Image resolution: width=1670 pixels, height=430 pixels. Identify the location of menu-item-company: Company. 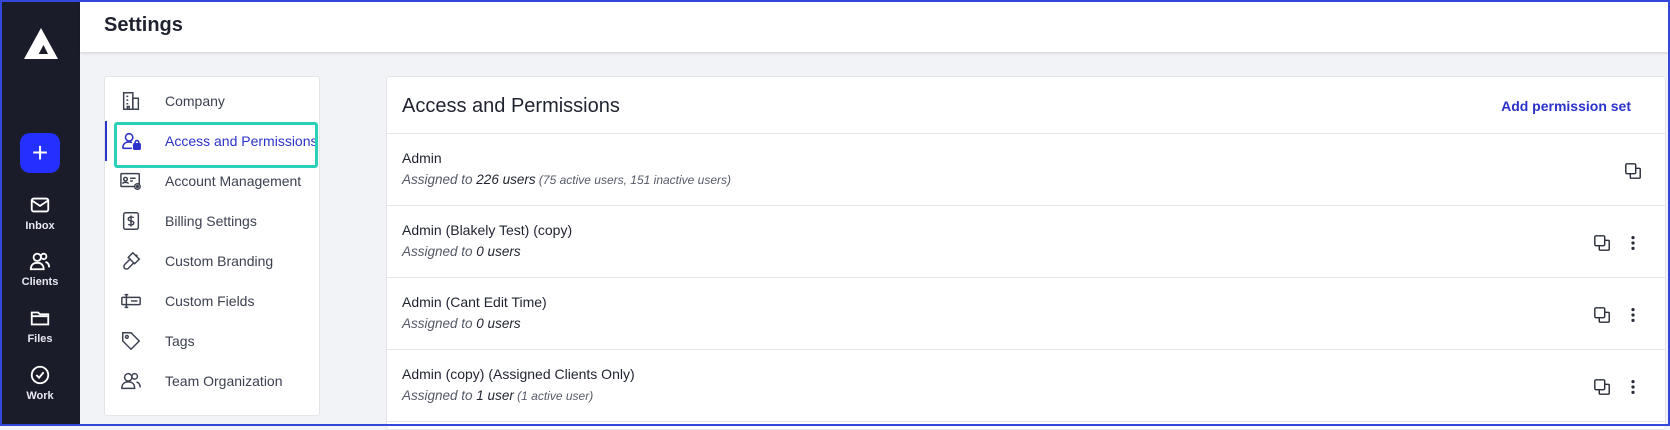
(212, 101).